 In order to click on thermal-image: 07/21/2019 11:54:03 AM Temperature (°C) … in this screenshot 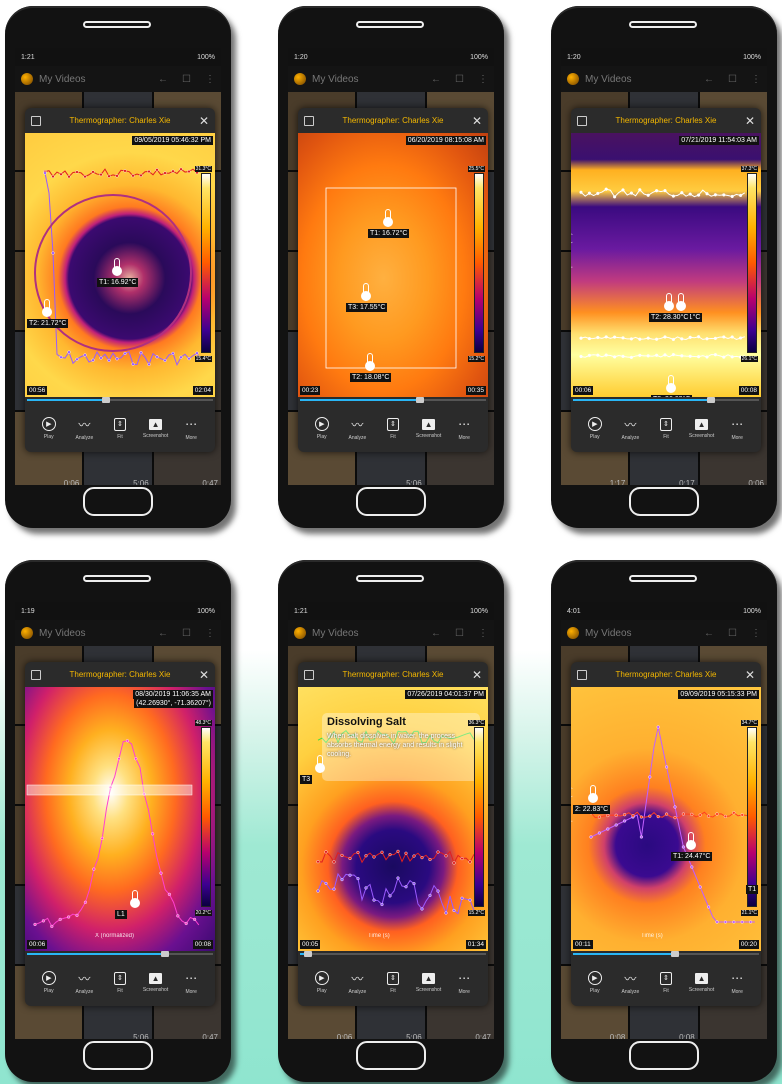, I will do `click(666, 265)`.